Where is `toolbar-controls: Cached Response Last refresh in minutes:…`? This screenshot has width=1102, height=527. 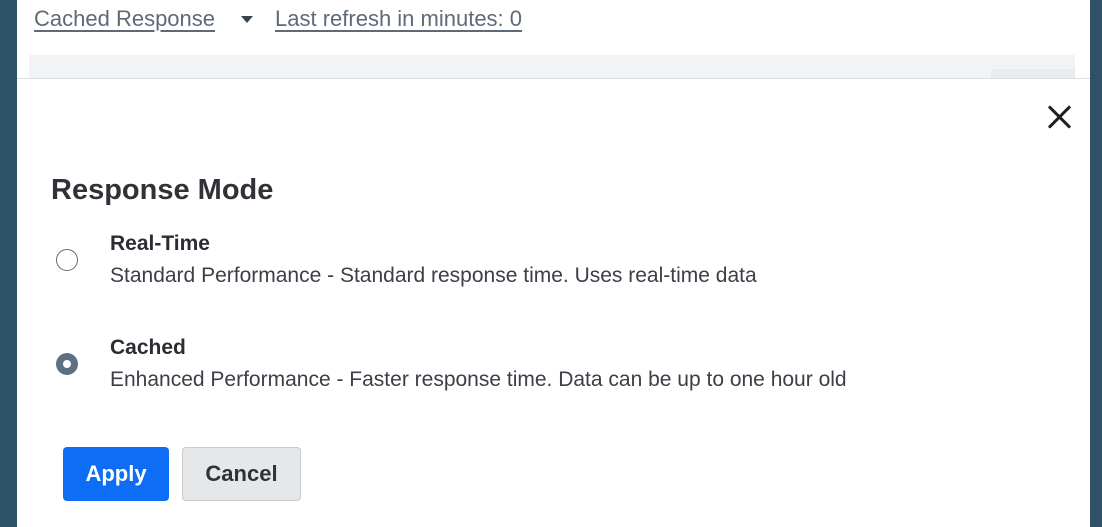
toolbar-controls: Cached Response Last refresh in minutes:… is located at coordinates (278, 19).